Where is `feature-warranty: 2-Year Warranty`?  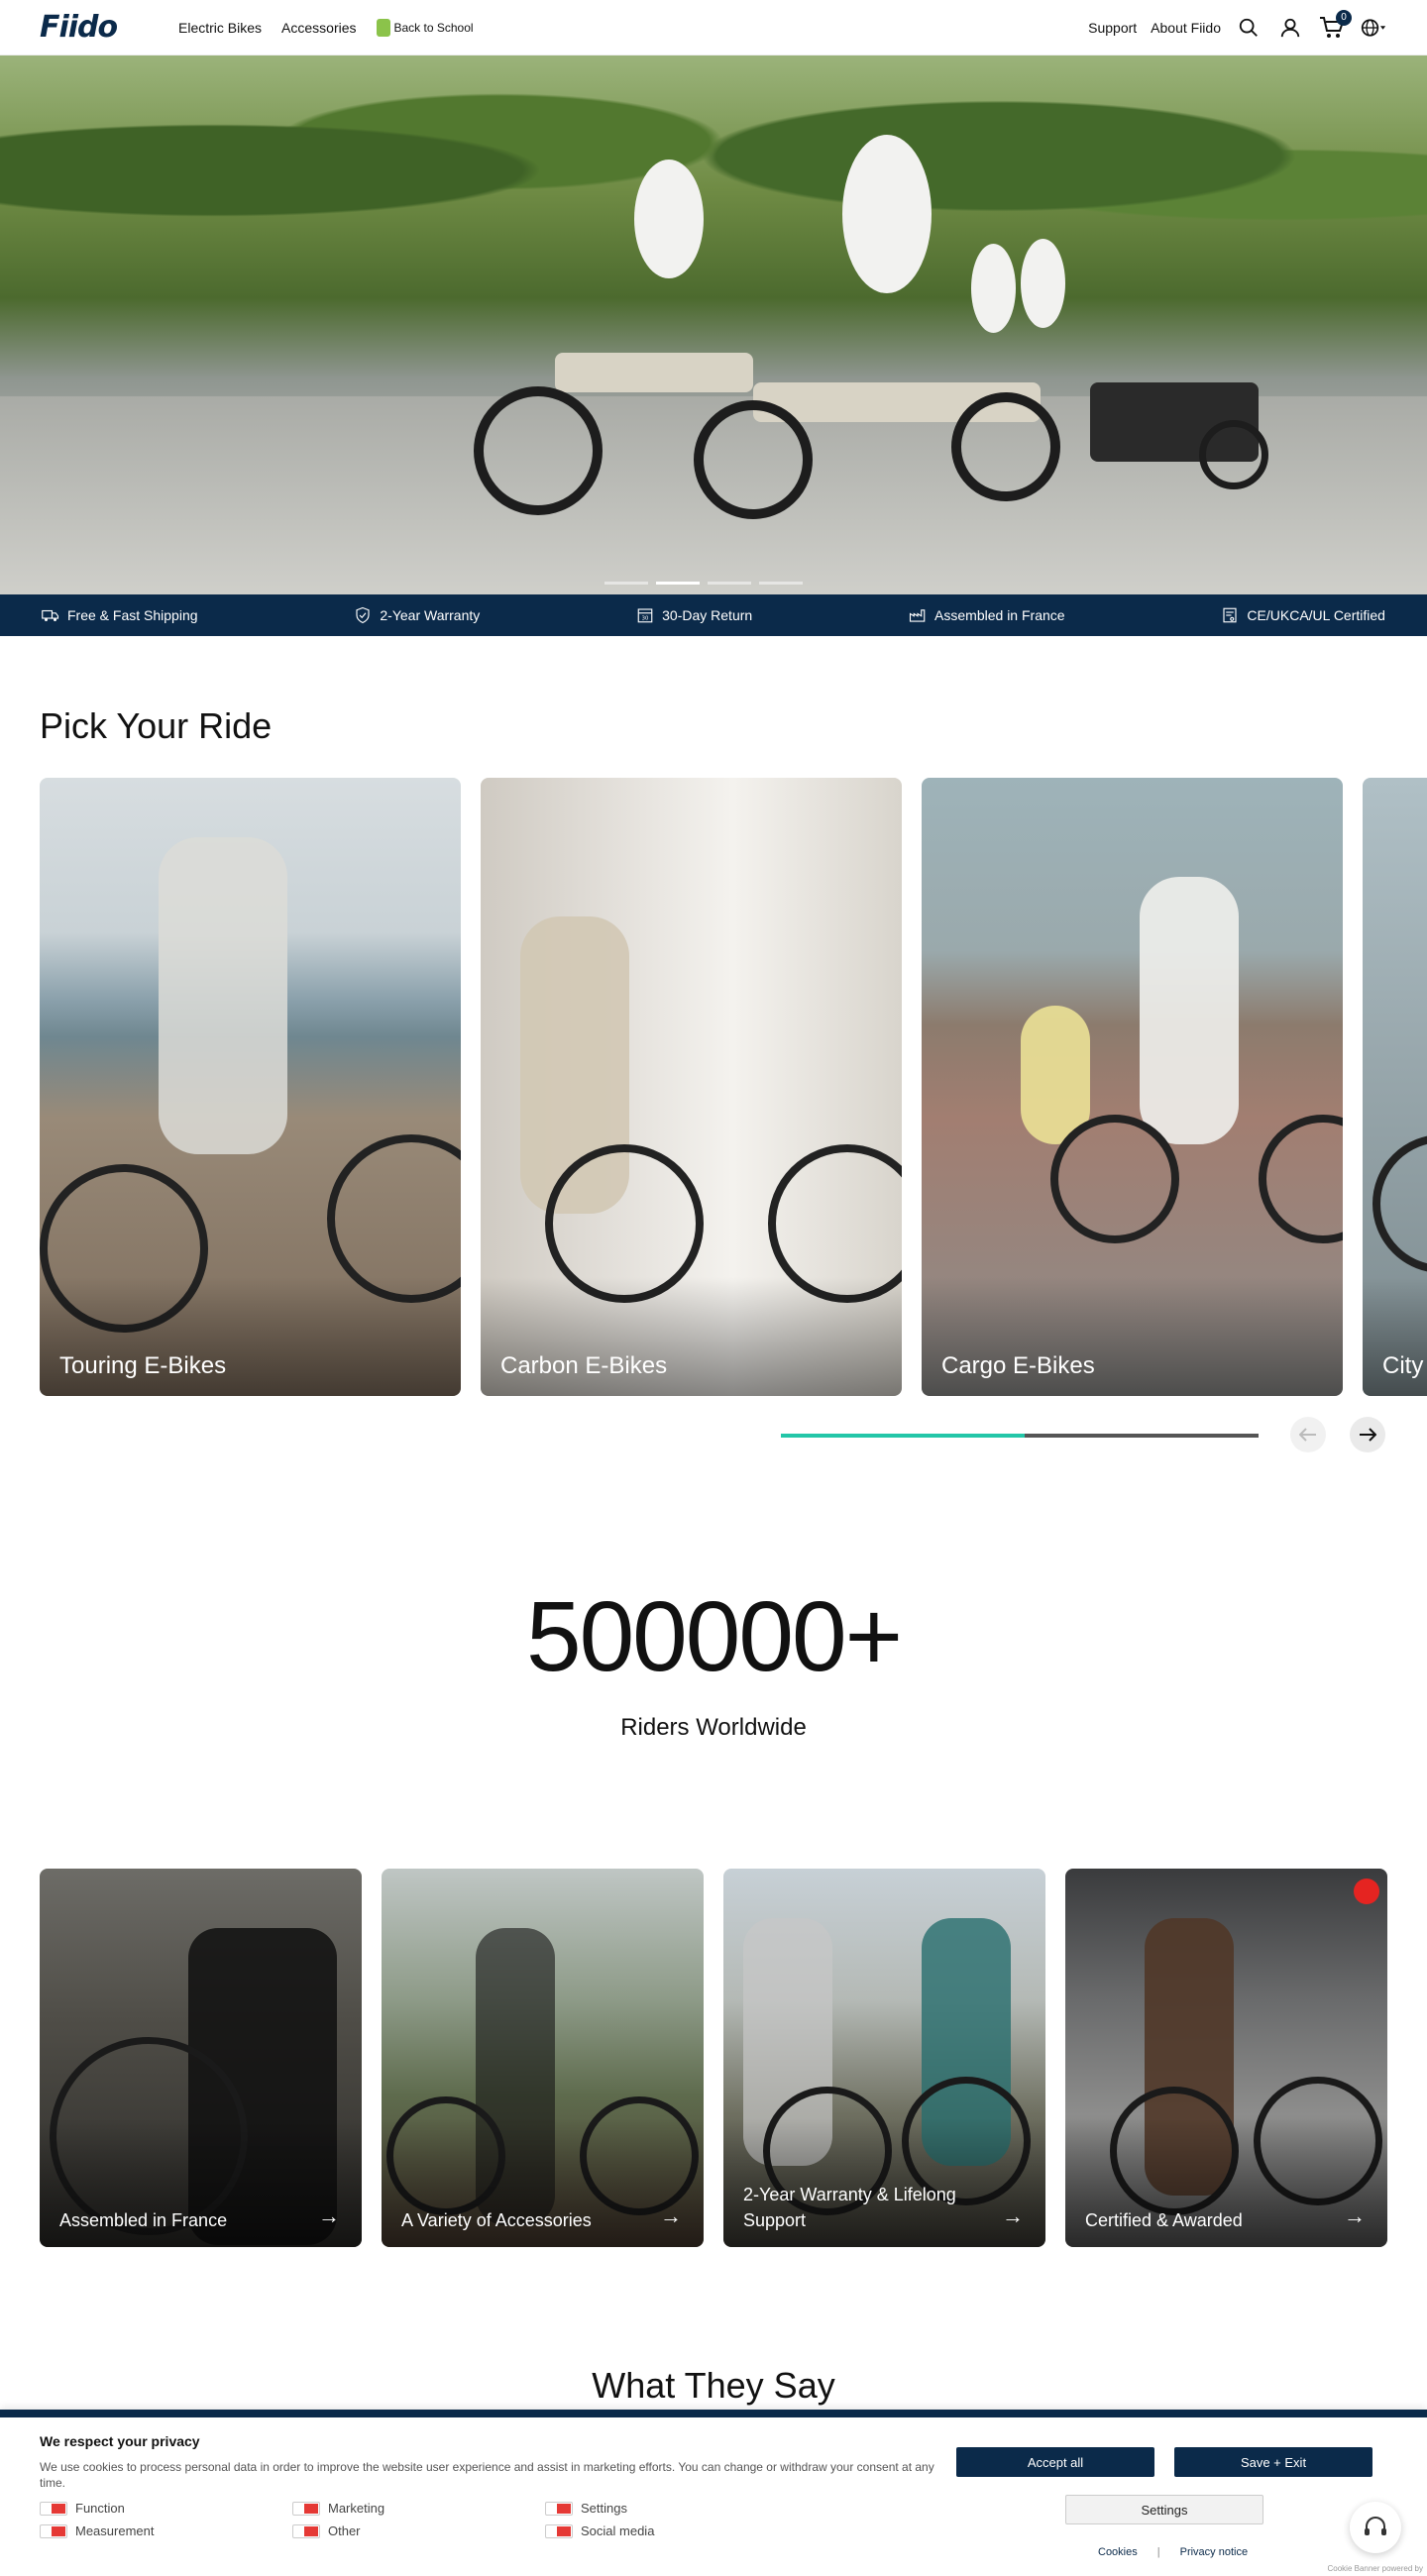 feature-warranty: 2-Year Warranty is located at coordinates (417, 615).